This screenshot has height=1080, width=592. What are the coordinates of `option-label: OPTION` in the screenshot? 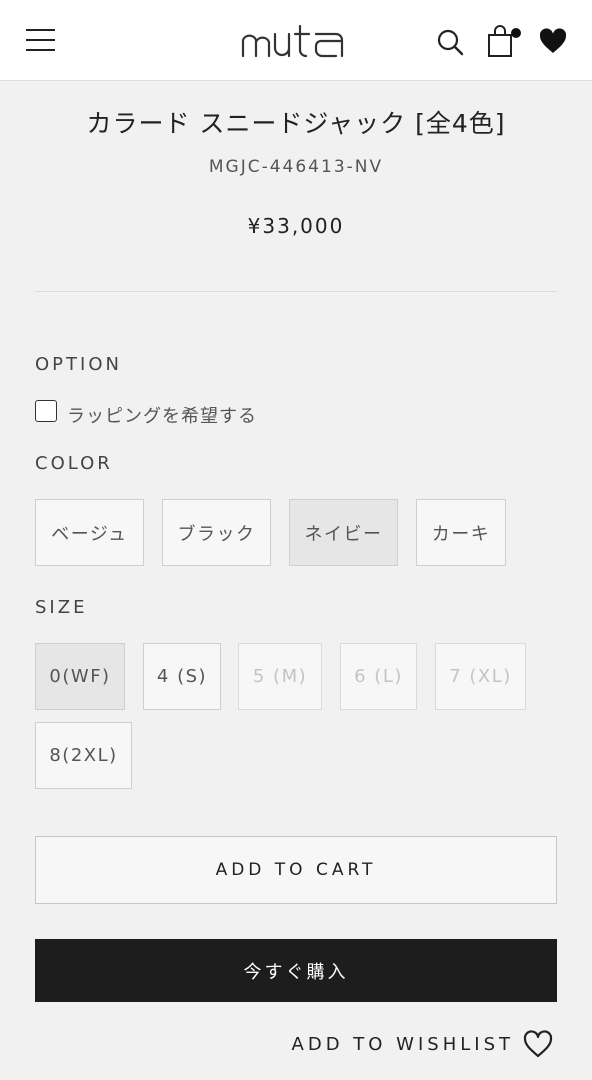 It's located at (78, 364).